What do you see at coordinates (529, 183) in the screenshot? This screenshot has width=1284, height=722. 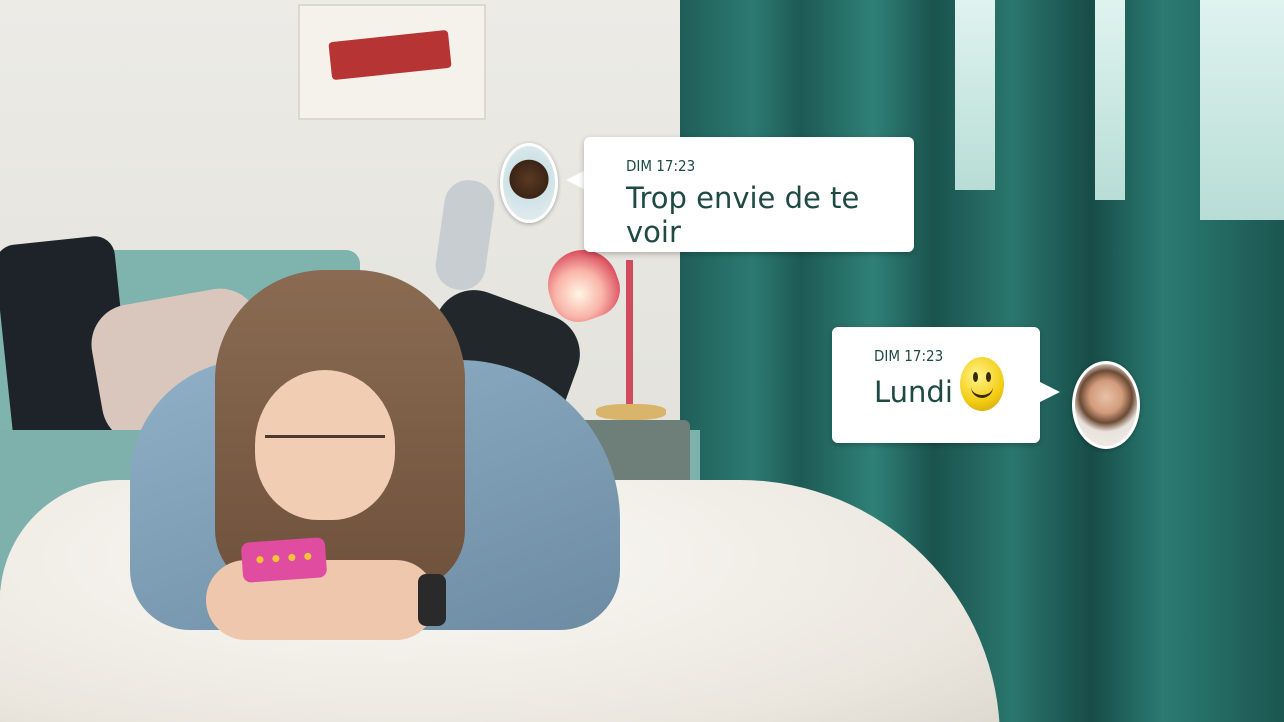 I see `boy-avatar` at bounding box center [529, 183].